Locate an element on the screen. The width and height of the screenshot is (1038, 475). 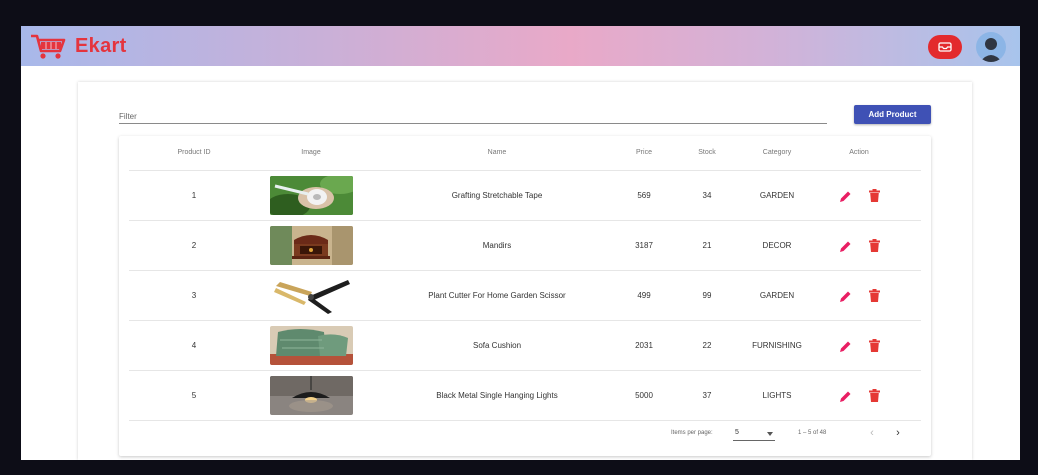
grafting-tape-photo is located at coordinates (311, 195).